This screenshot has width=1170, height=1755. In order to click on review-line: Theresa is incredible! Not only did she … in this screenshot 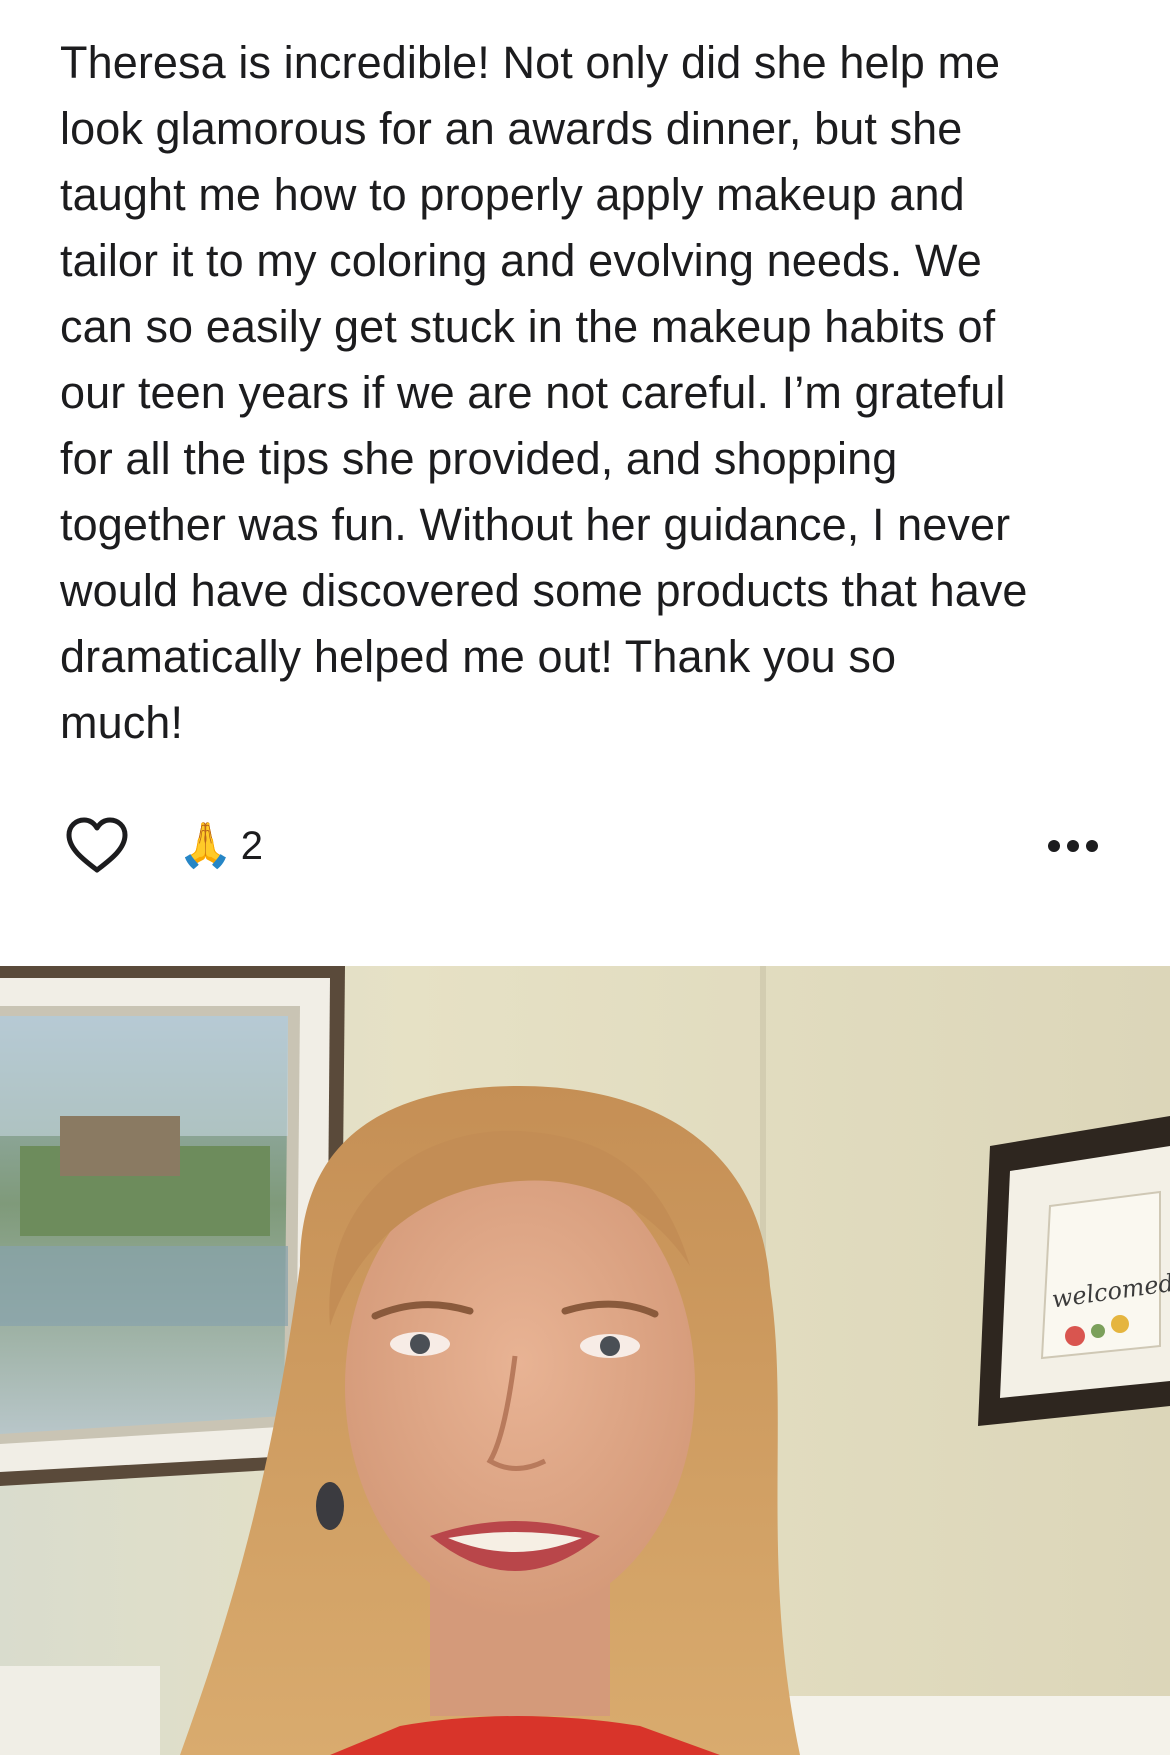, I will do `click(530, 62)`.